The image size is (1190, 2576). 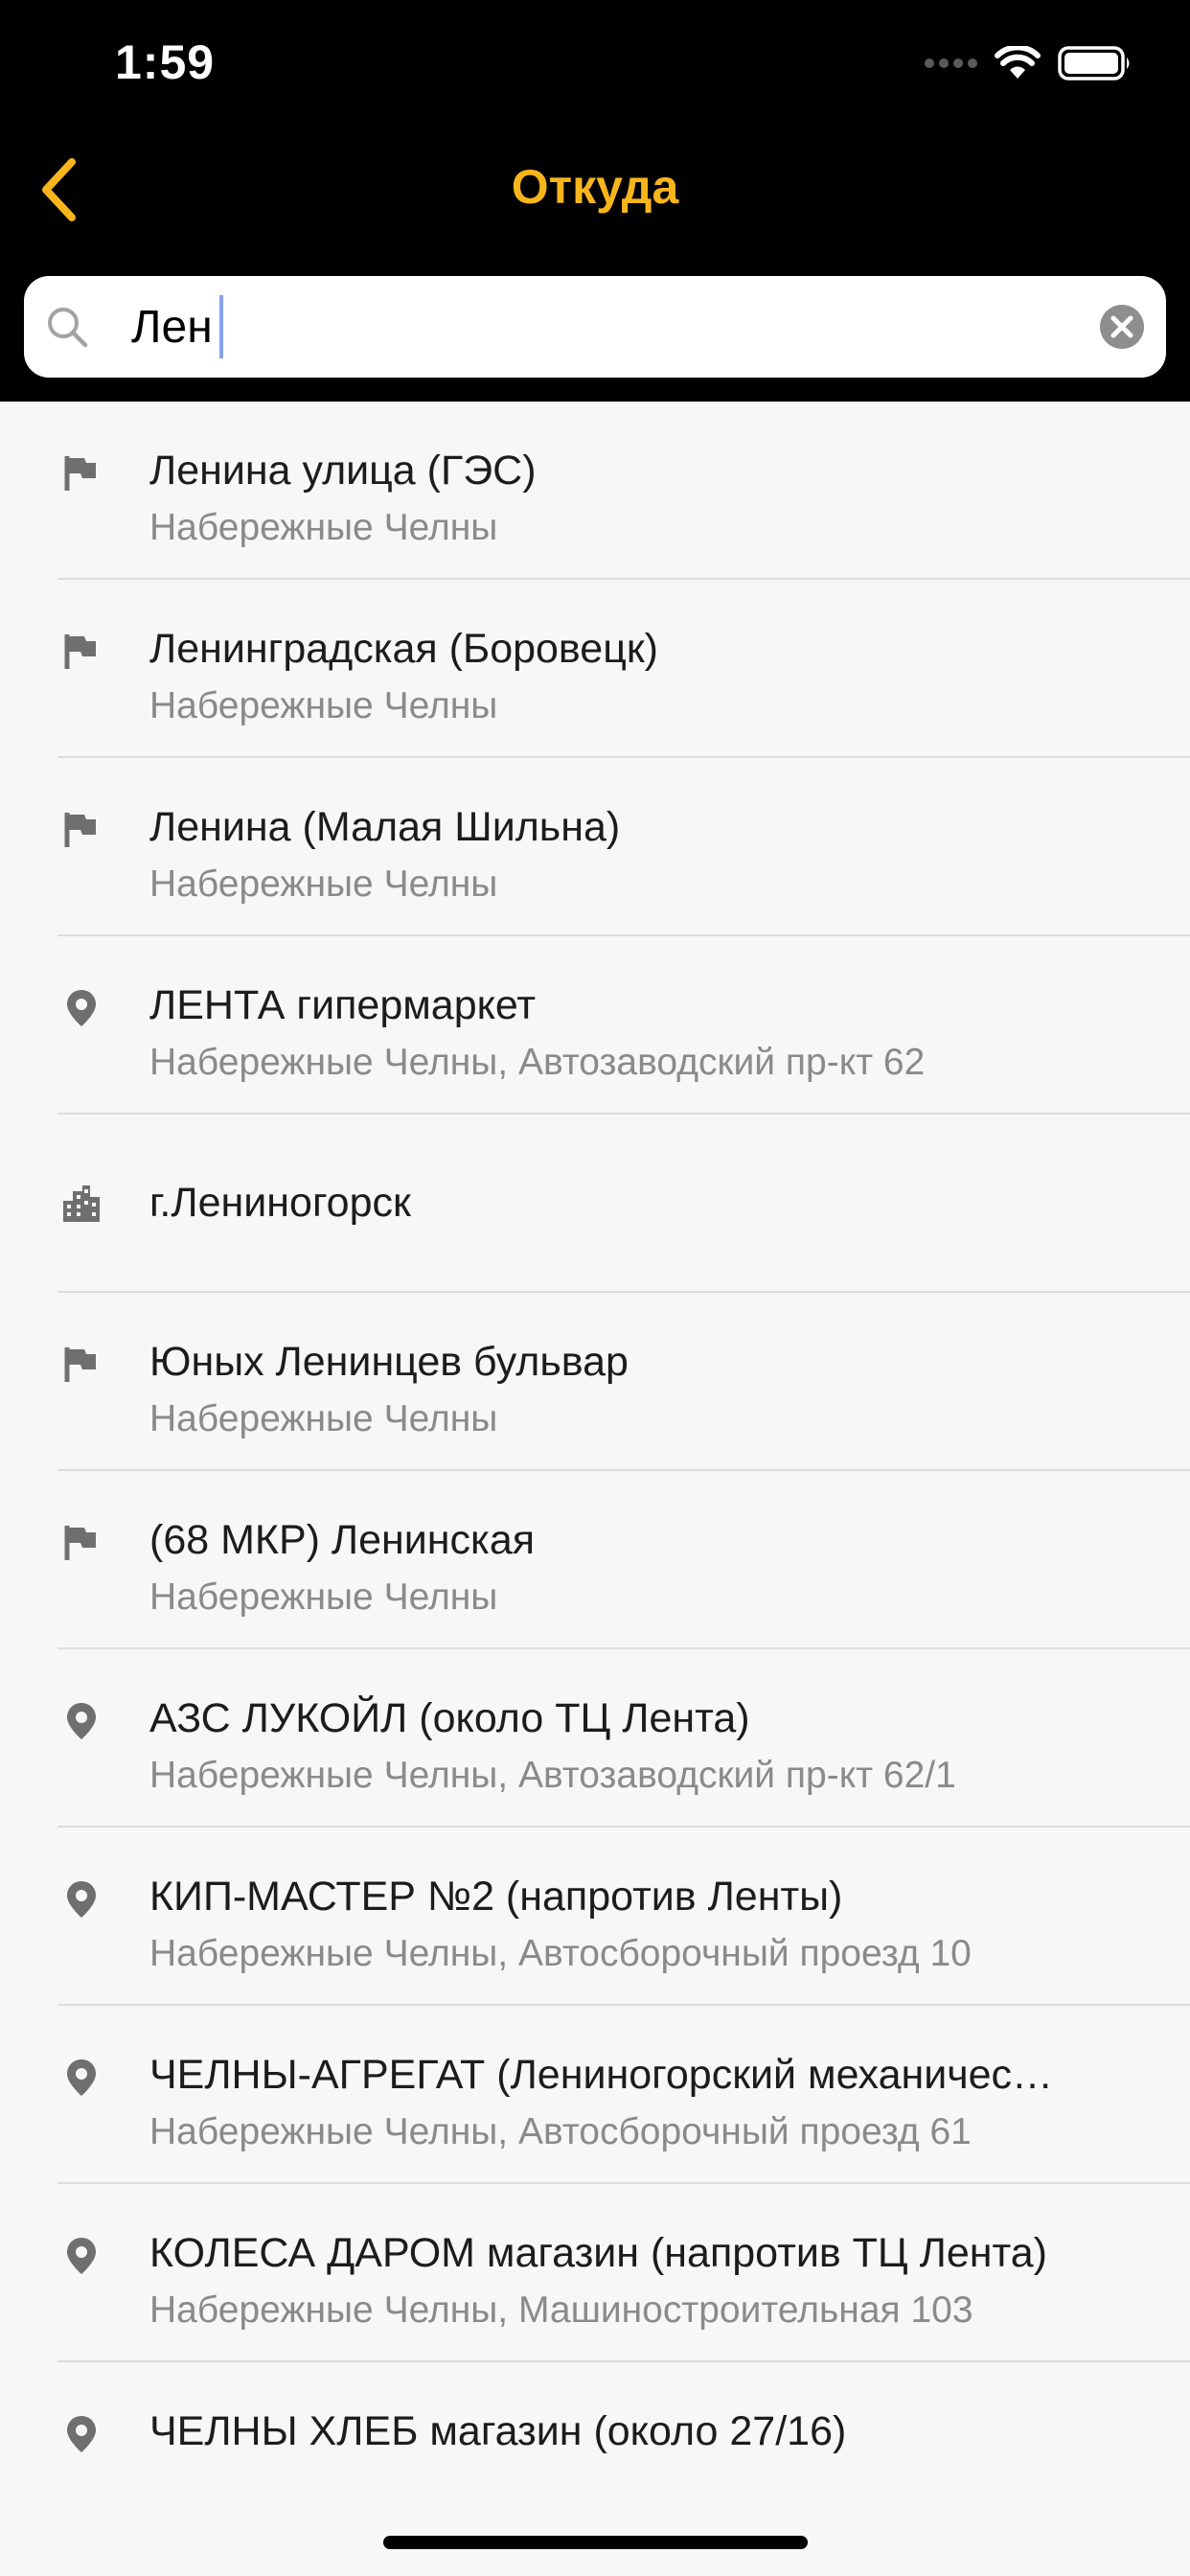 What do you see at coordinates (595, 1560) in the screenshot?
I see `list-item: (68 МКР) Ленинская Набережные Челны` at bounding box center [595, 1560].